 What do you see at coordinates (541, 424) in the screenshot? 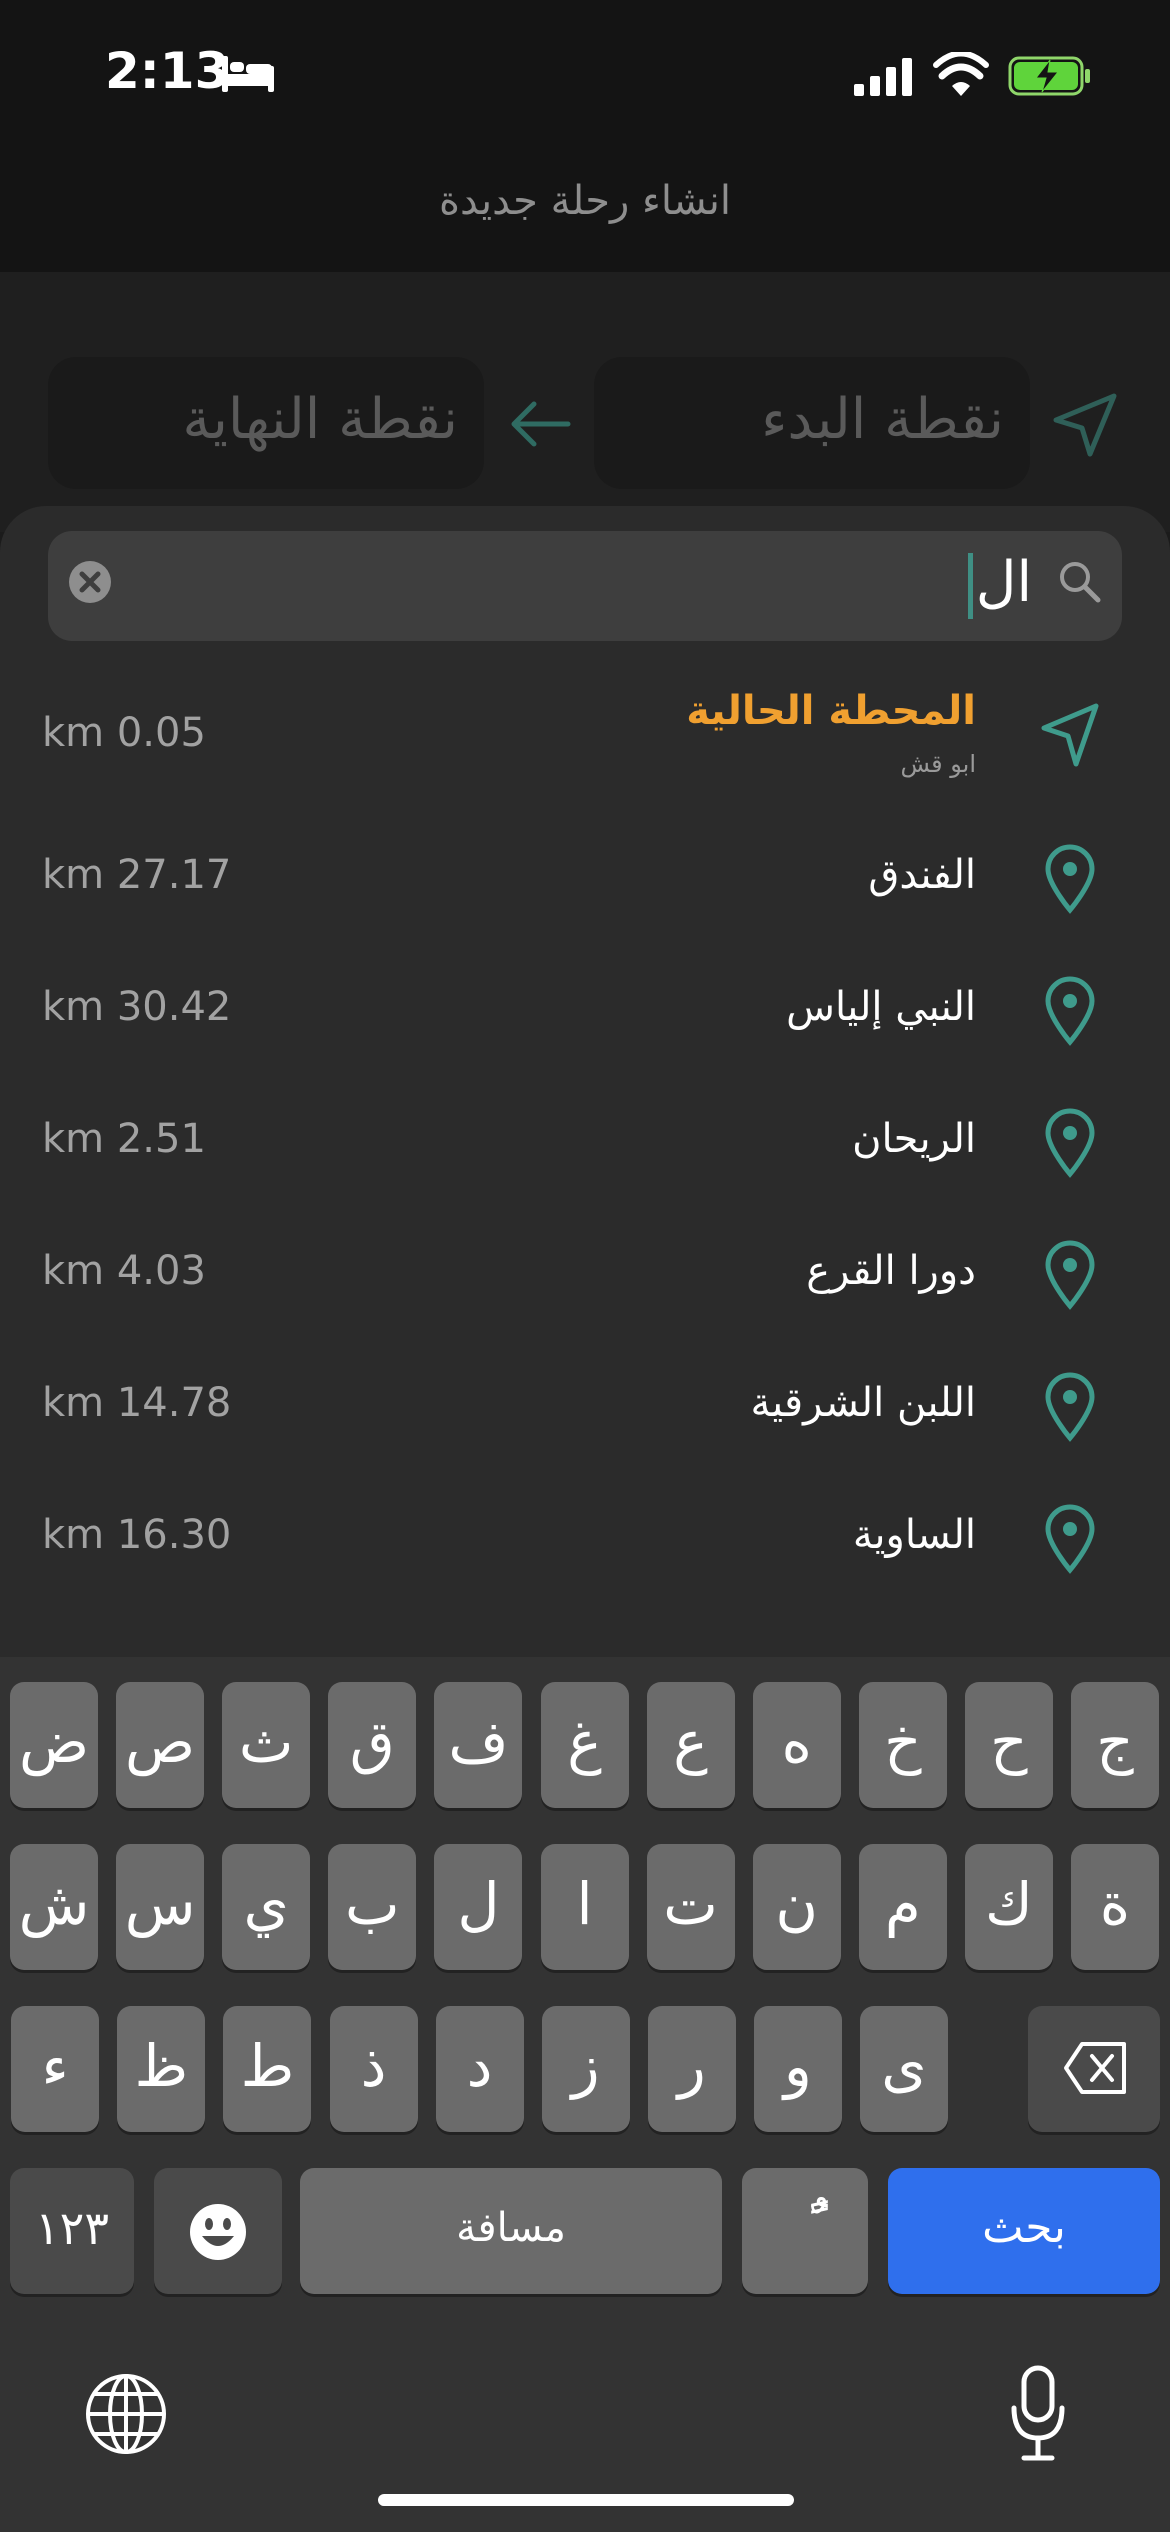
I see `arrow-left-icon` at bounding box center [541, 424].